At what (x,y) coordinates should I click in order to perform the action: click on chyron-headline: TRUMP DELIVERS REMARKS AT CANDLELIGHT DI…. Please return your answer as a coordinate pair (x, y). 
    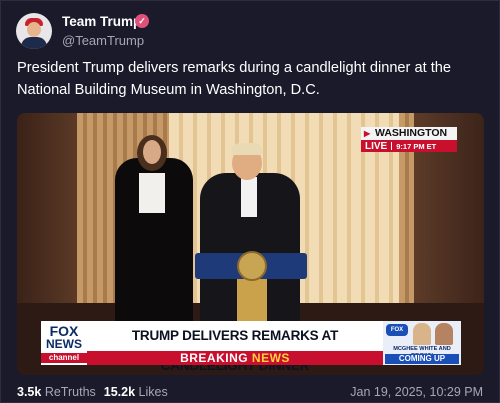
    Looking at the image, I should click on (235, 347).